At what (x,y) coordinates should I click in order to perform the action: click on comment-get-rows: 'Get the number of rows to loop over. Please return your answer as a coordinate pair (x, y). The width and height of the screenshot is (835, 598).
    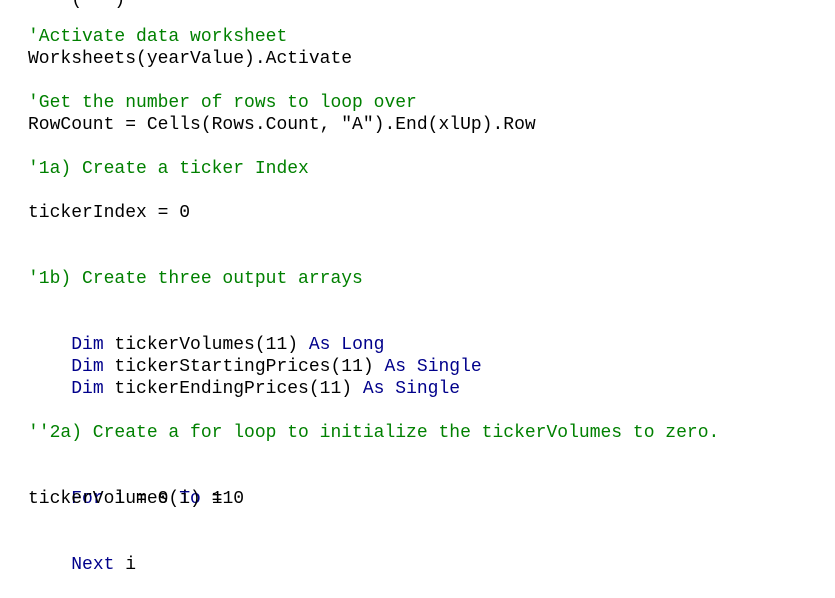
    Looking at the image, I should click on (222, 103).